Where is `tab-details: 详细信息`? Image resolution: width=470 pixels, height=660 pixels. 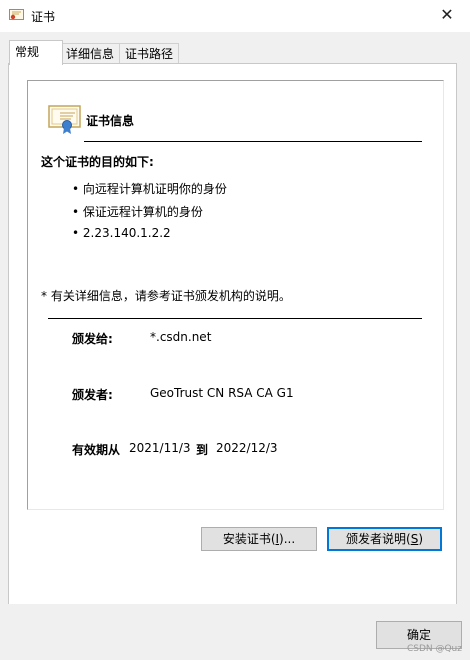 tab-details: 详细信息 is located at coordinates (90, 53).